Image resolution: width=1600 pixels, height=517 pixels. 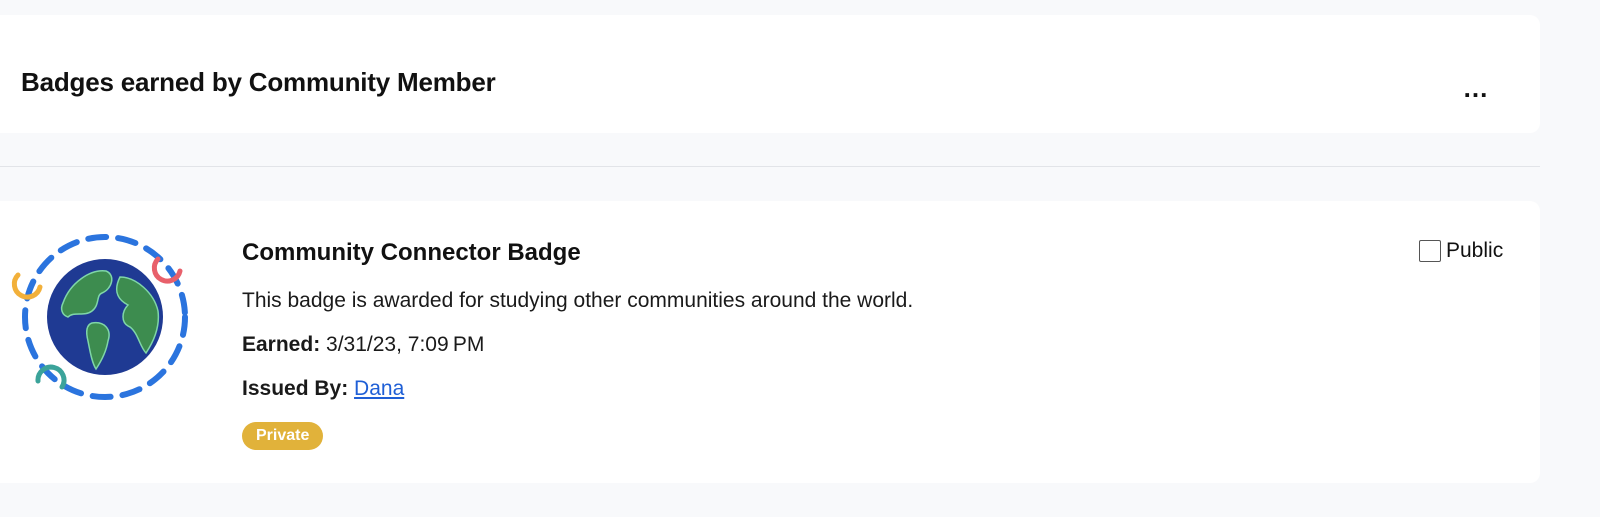 I want to click on badge-title: Community Connector Badge, so click(x=411, y=252).